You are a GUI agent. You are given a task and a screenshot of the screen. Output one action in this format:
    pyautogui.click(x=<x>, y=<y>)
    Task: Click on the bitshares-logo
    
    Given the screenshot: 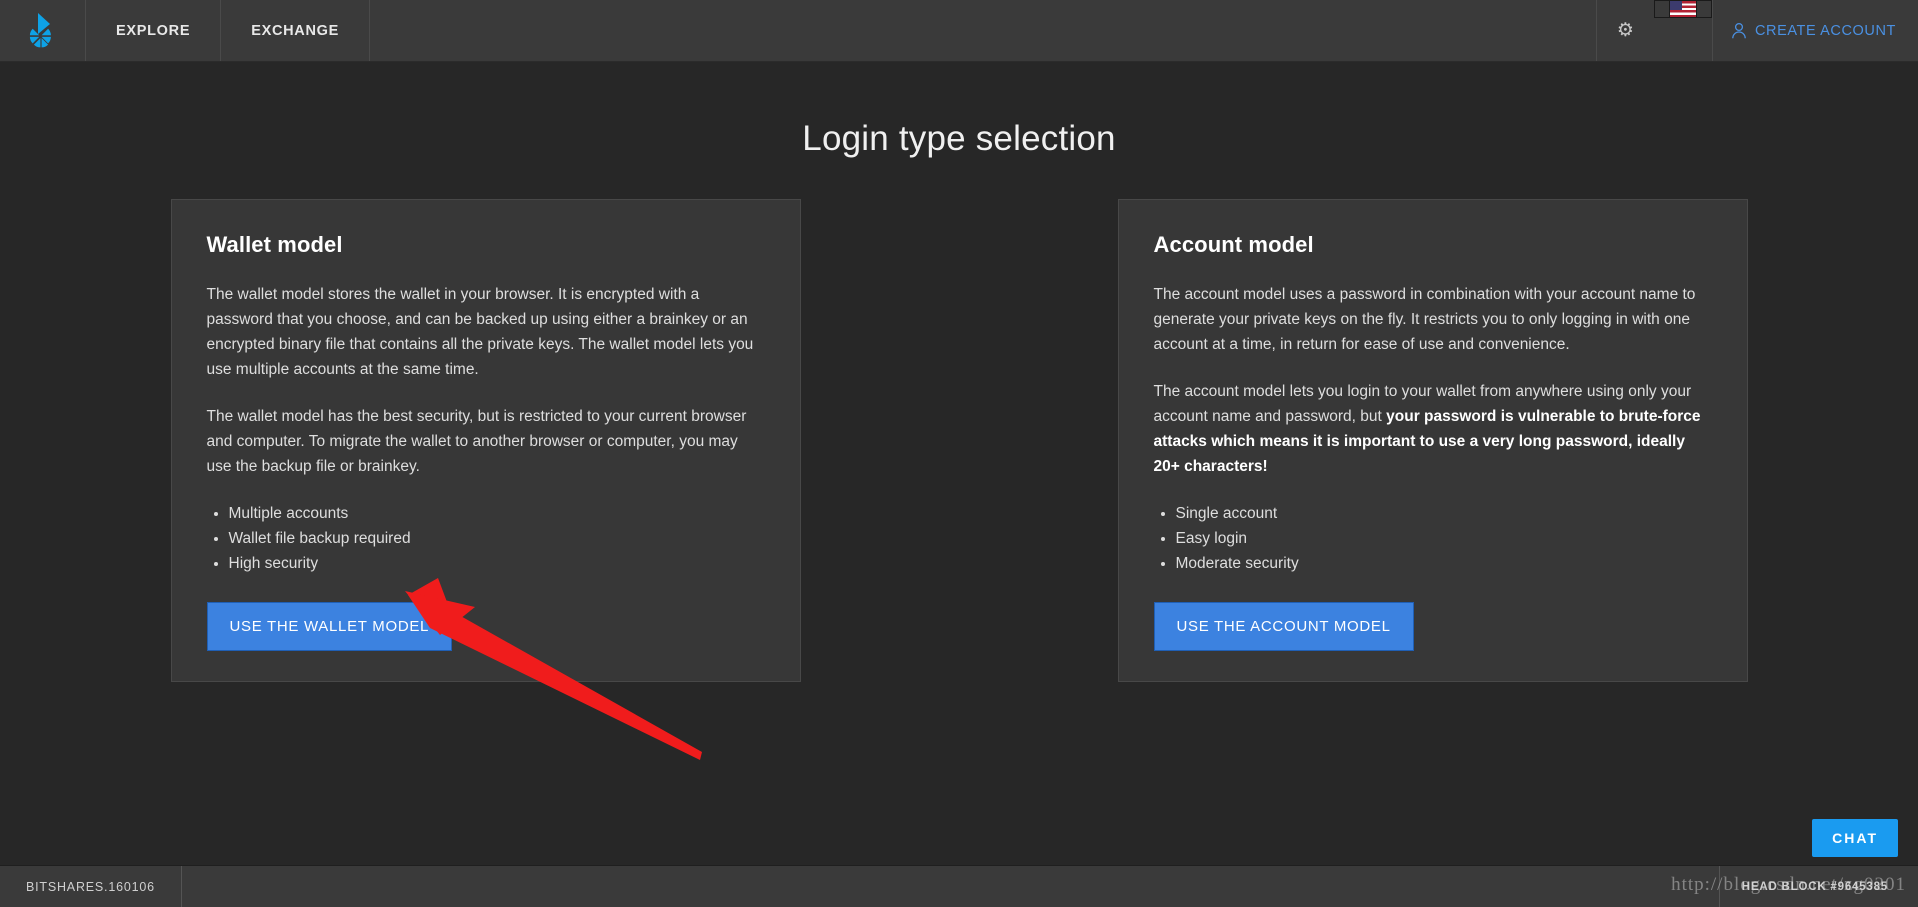 What is the action you would take?
    pyautogui.click(x=43, y=30)
    